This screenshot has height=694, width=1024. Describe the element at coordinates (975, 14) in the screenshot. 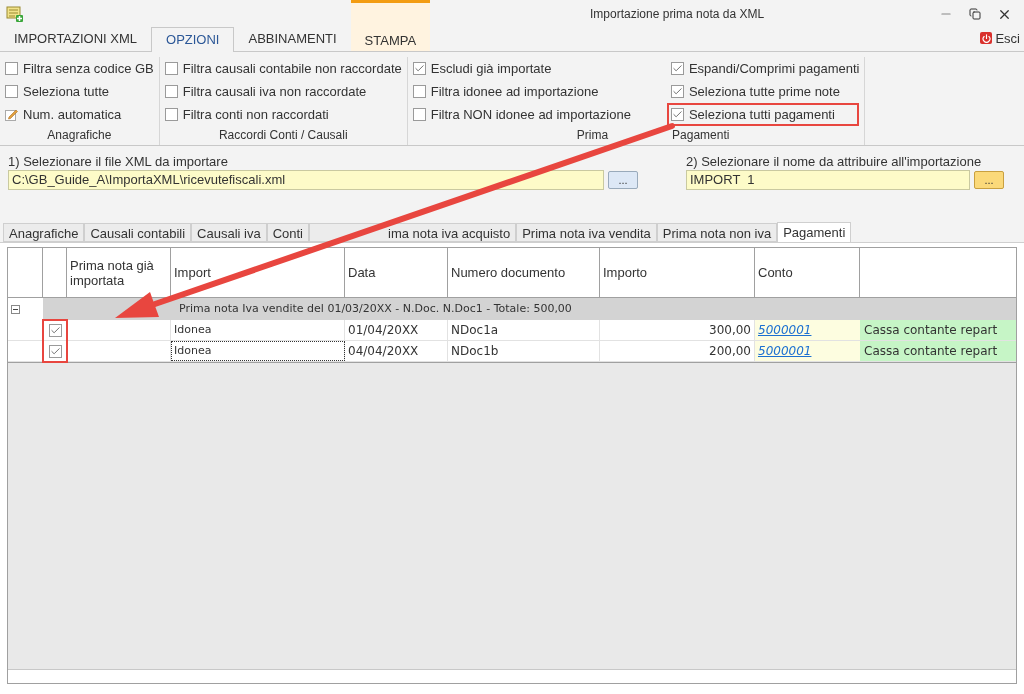

I see `restore-icon` at that location.